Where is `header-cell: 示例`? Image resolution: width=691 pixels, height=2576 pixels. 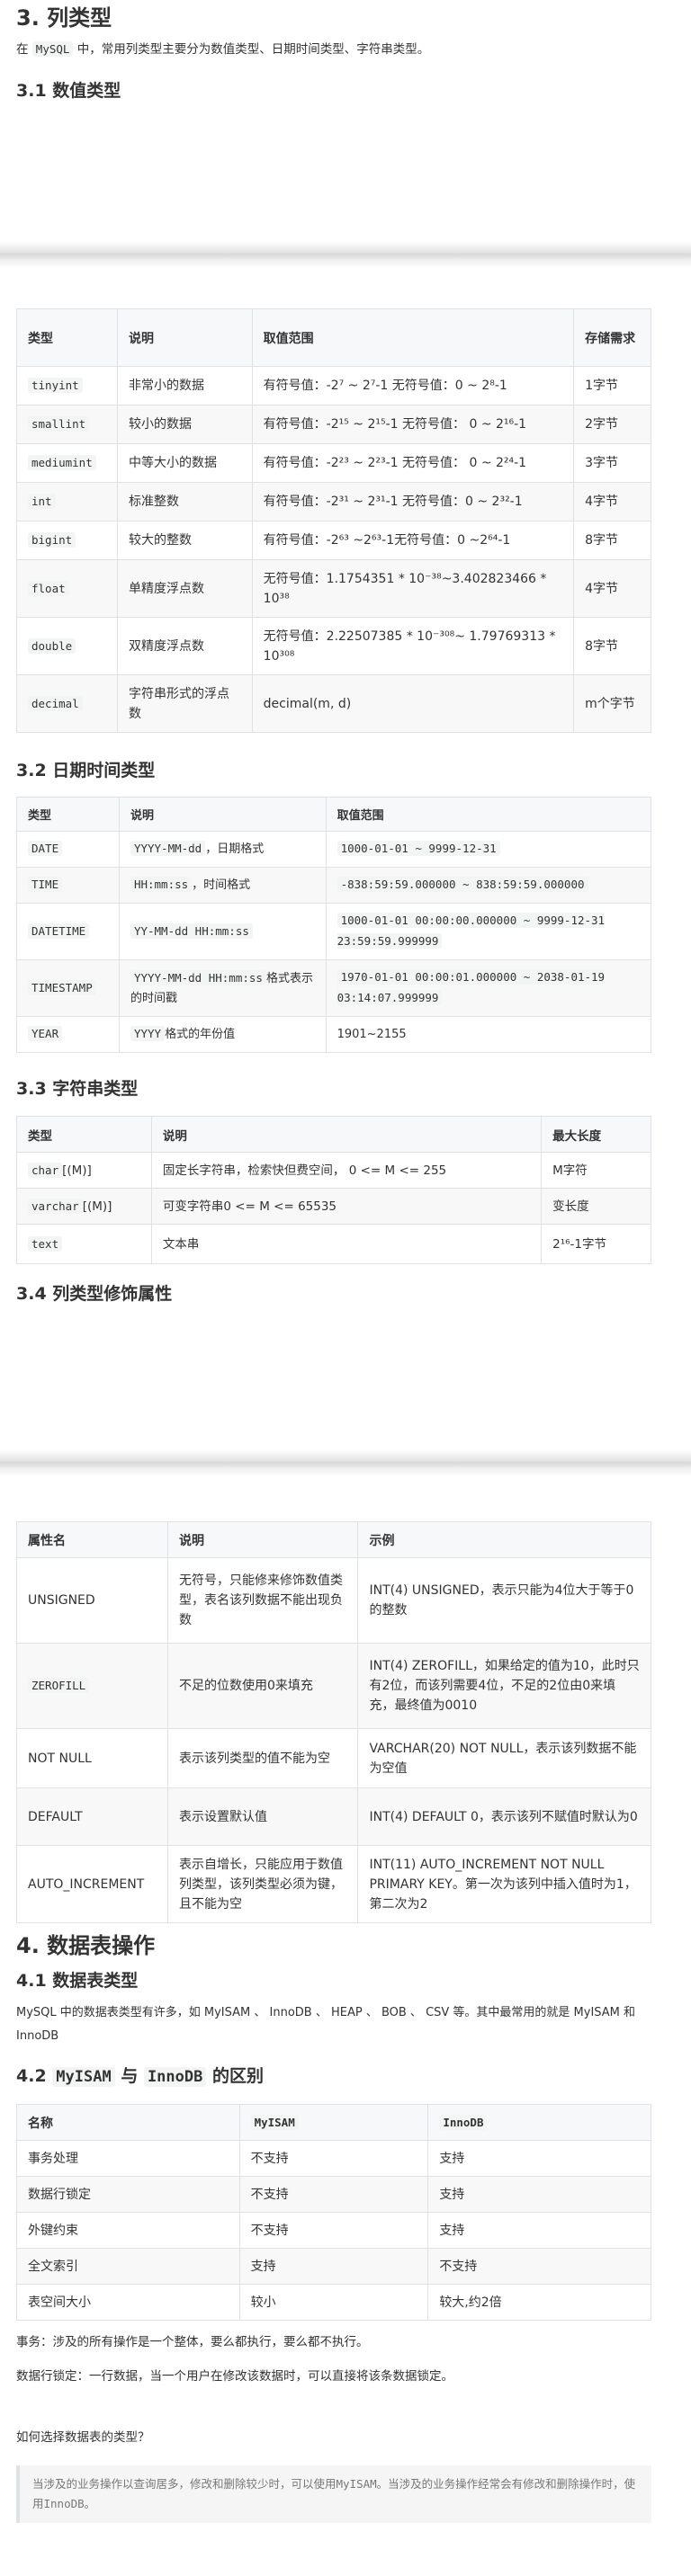 header-cell: 示例 is located at coordinates (504, 1540).